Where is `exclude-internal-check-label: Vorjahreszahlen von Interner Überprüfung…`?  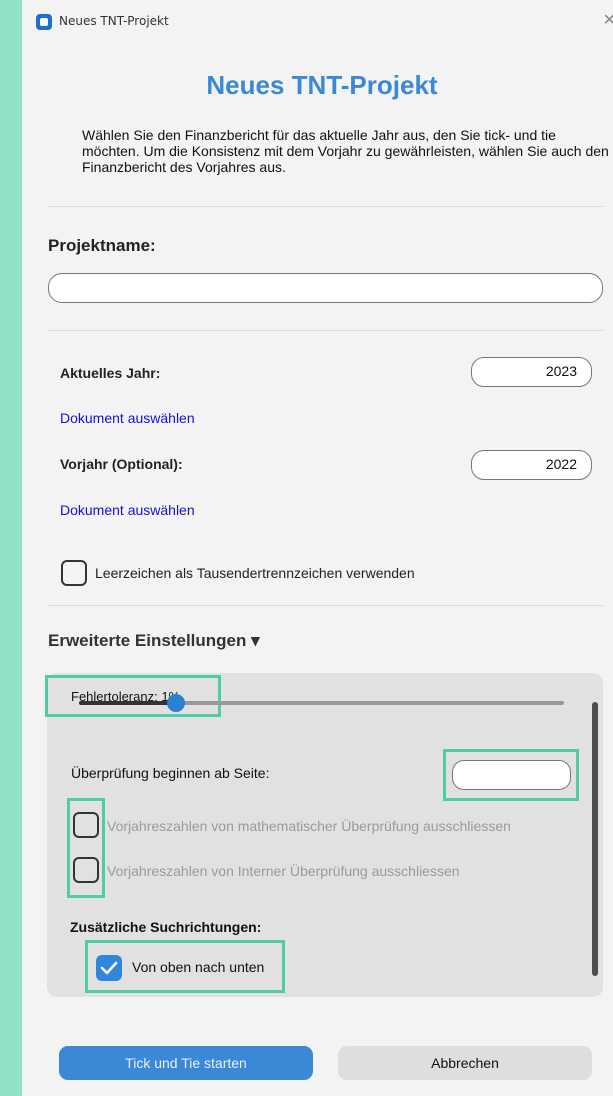
exclude-internal-check-label: Vorjahreszahlen von Interner Überprüfung… is located at coordinates (283, 871).